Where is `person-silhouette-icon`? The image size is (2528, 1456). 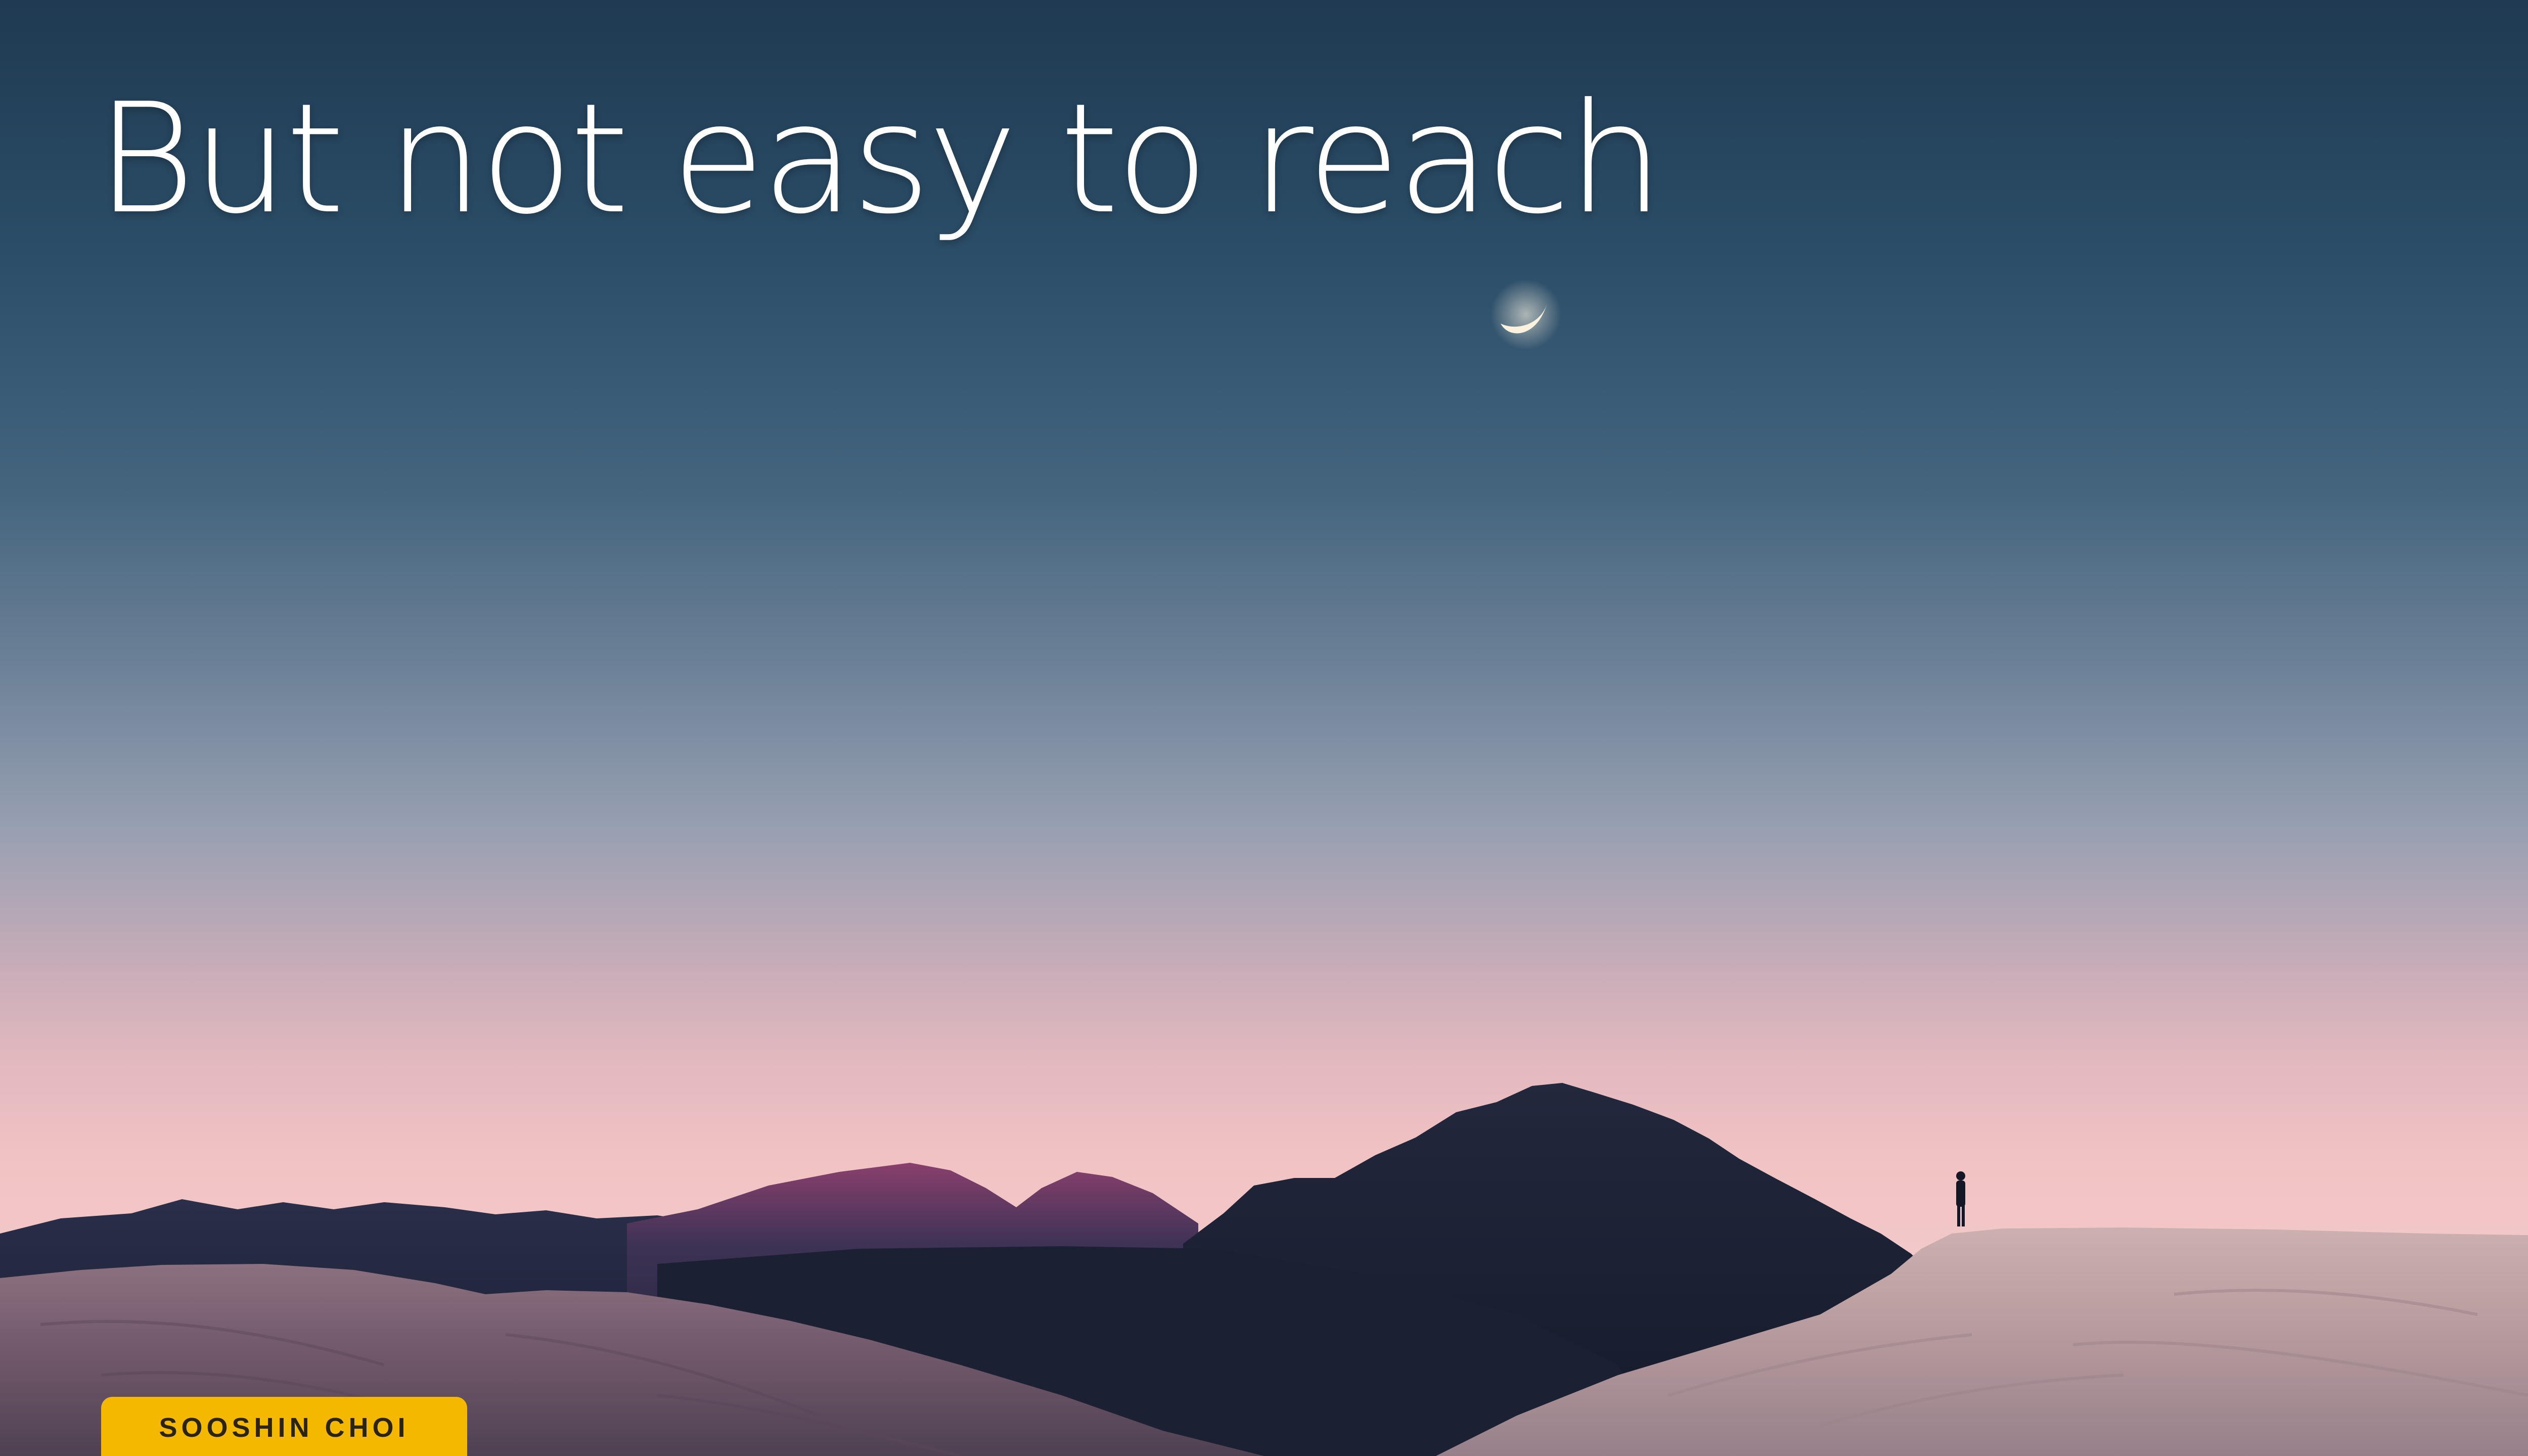 person-silhouette-icon is located at coordinates (1961, 1198).